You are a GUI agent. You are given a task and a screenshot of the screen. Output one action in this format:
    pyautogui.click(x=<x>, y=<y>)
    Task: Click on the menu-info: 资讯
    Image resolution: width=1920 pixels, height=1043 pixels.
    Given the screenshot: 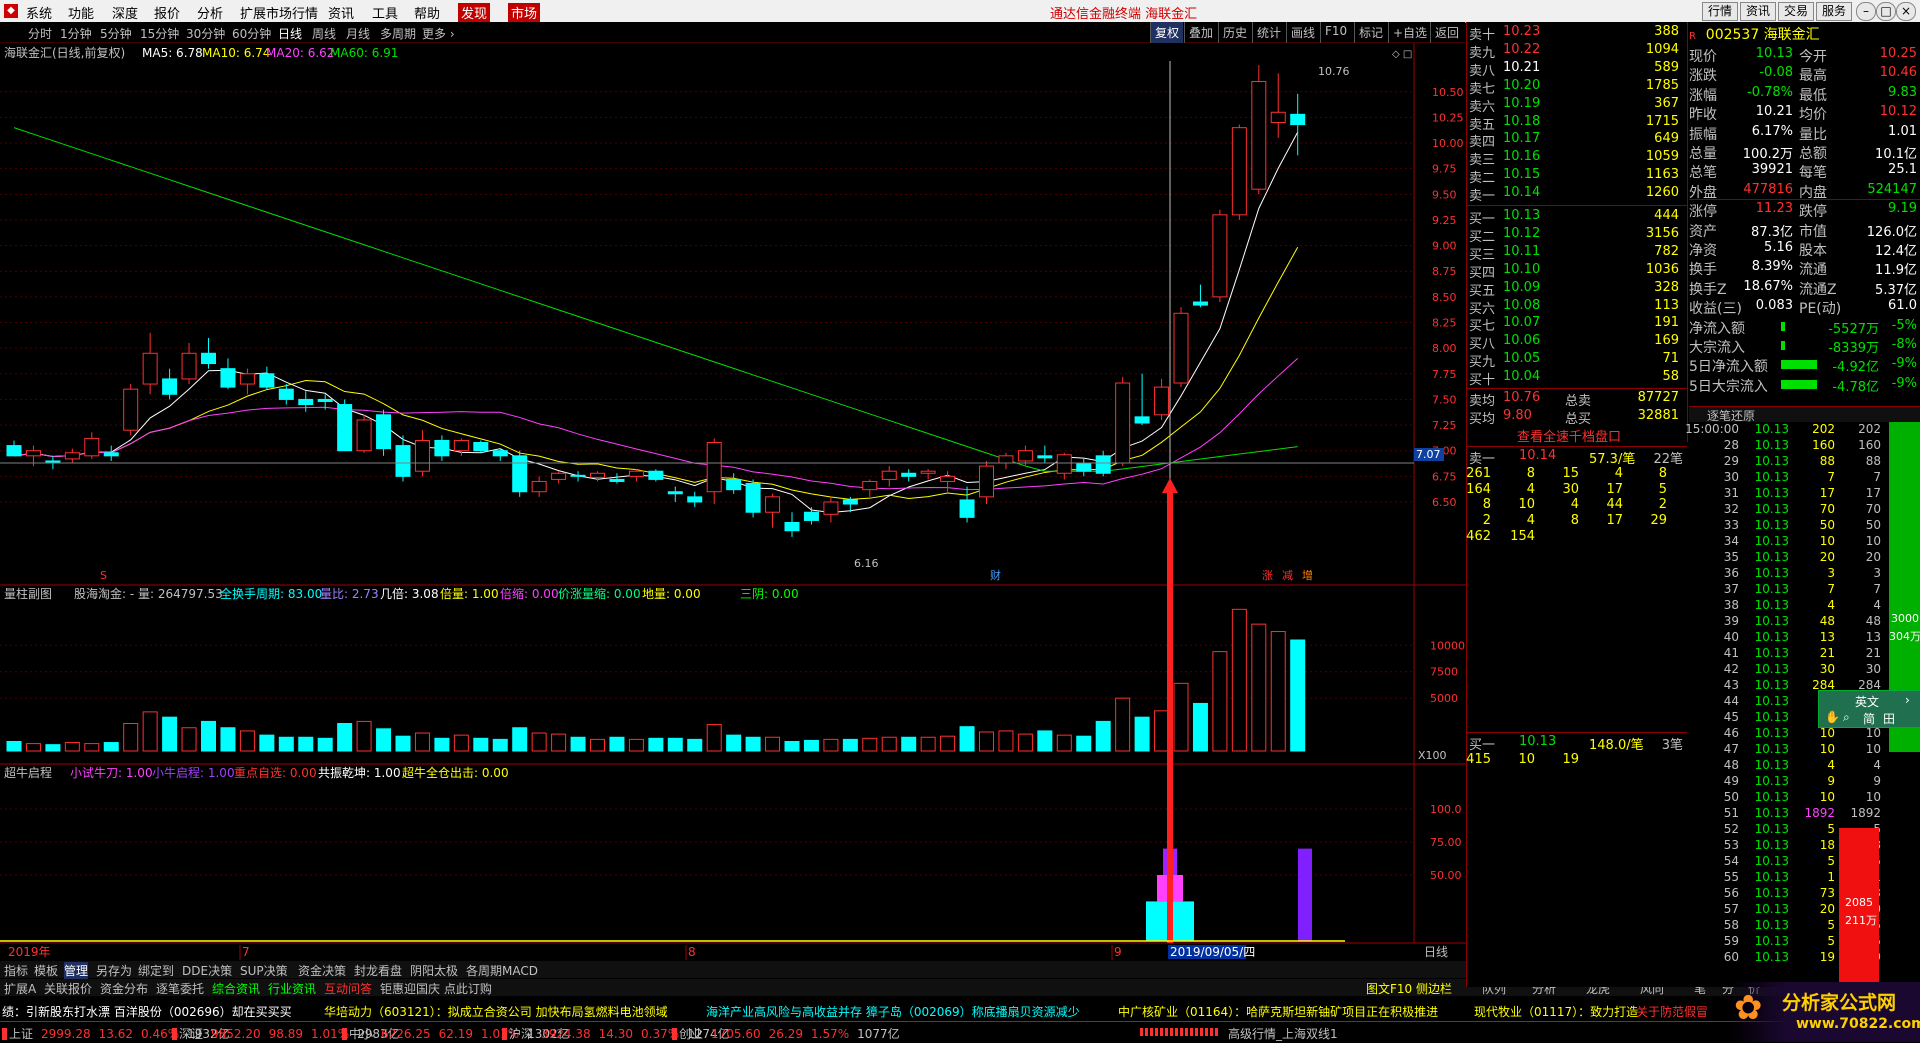 What is the action you would take?
    pyautogui.click(x=341, y=12)
    